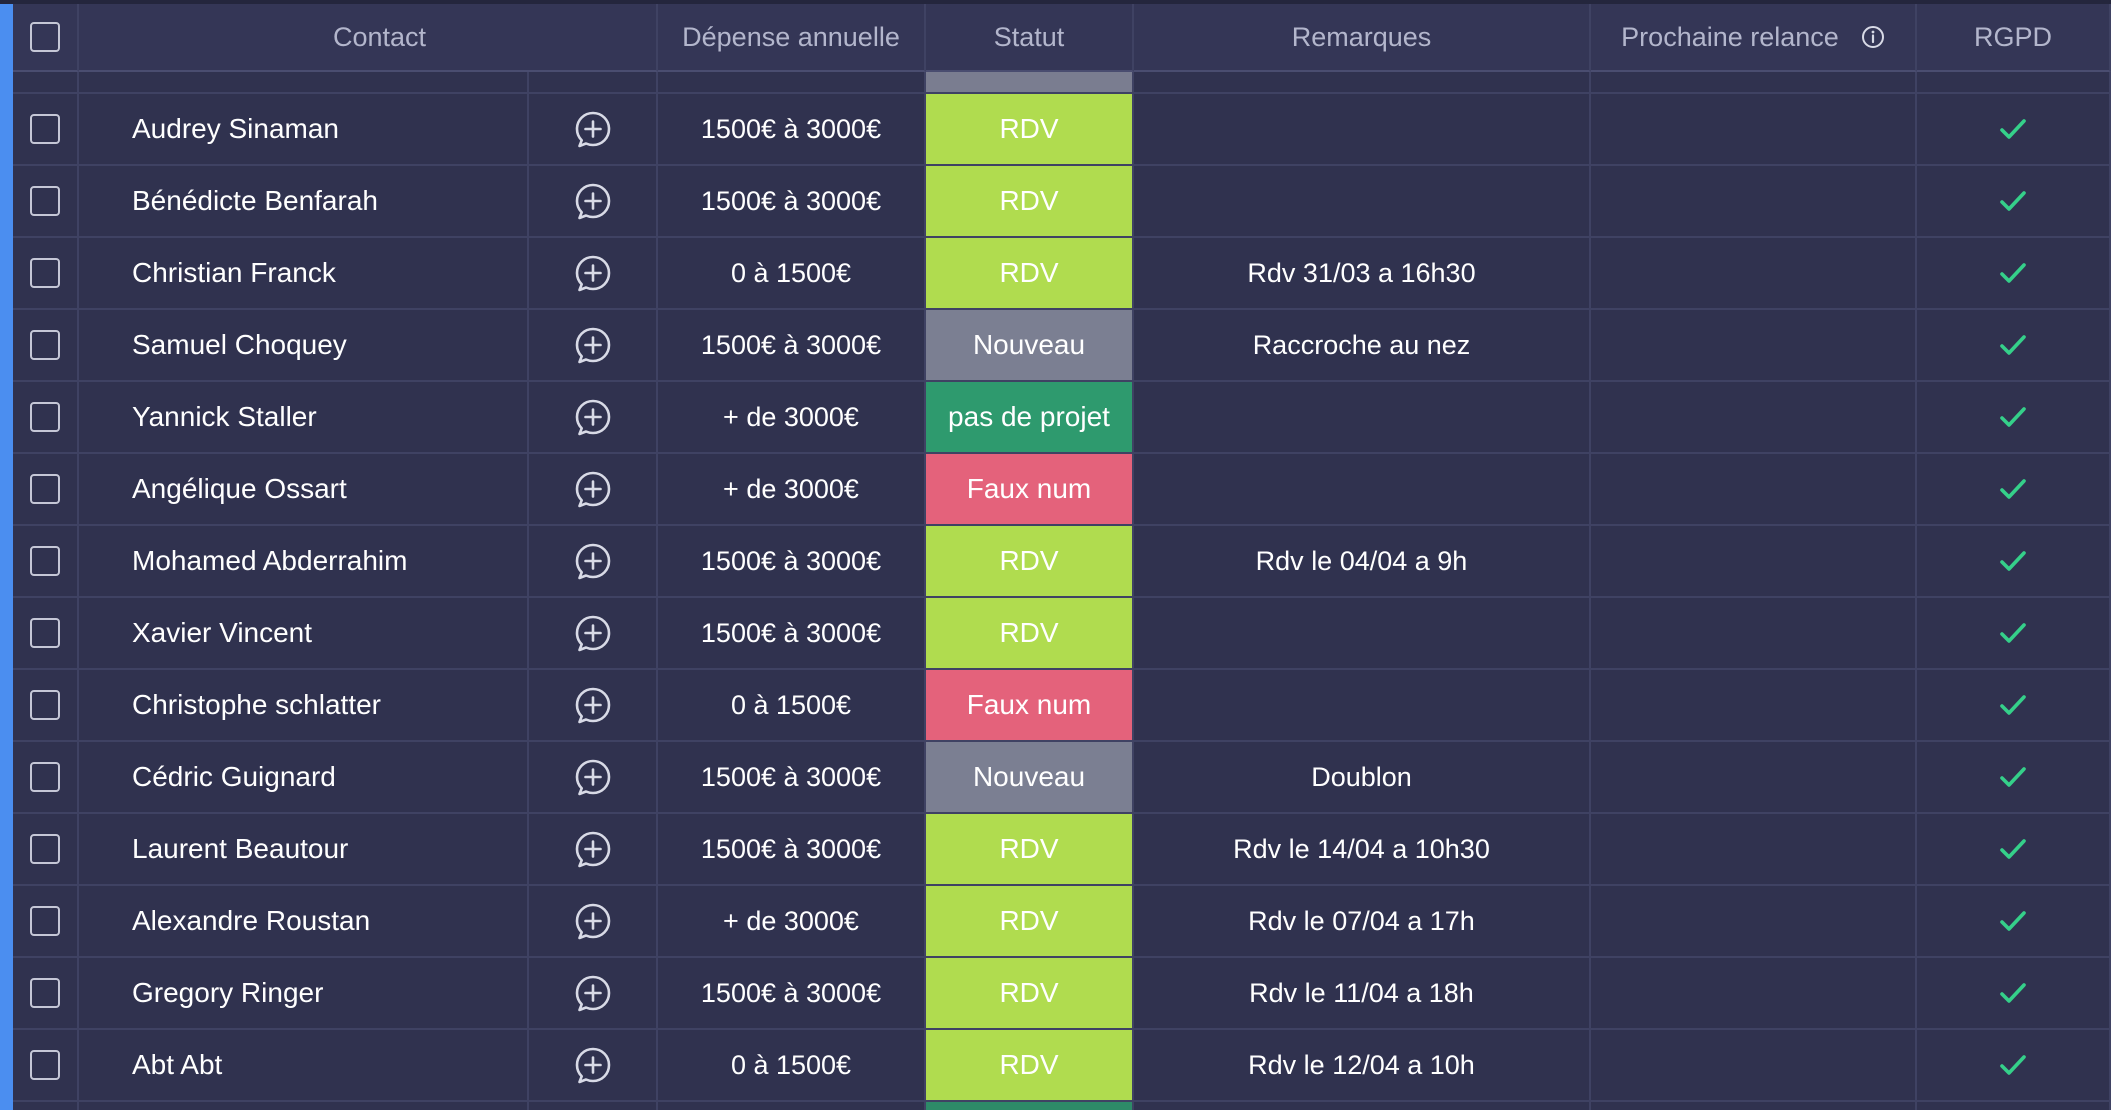 The image size is (2111, 1110). I want to click on contact-name: Bénédicte Benfarah, so click(304, 202).